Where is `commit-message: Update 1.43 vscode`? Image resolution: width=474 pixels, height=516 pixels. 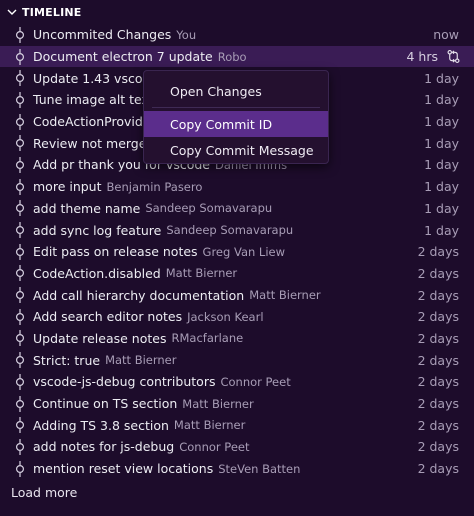 commit-message: Update 1.43 vscode is located at coordinates (96, 78).